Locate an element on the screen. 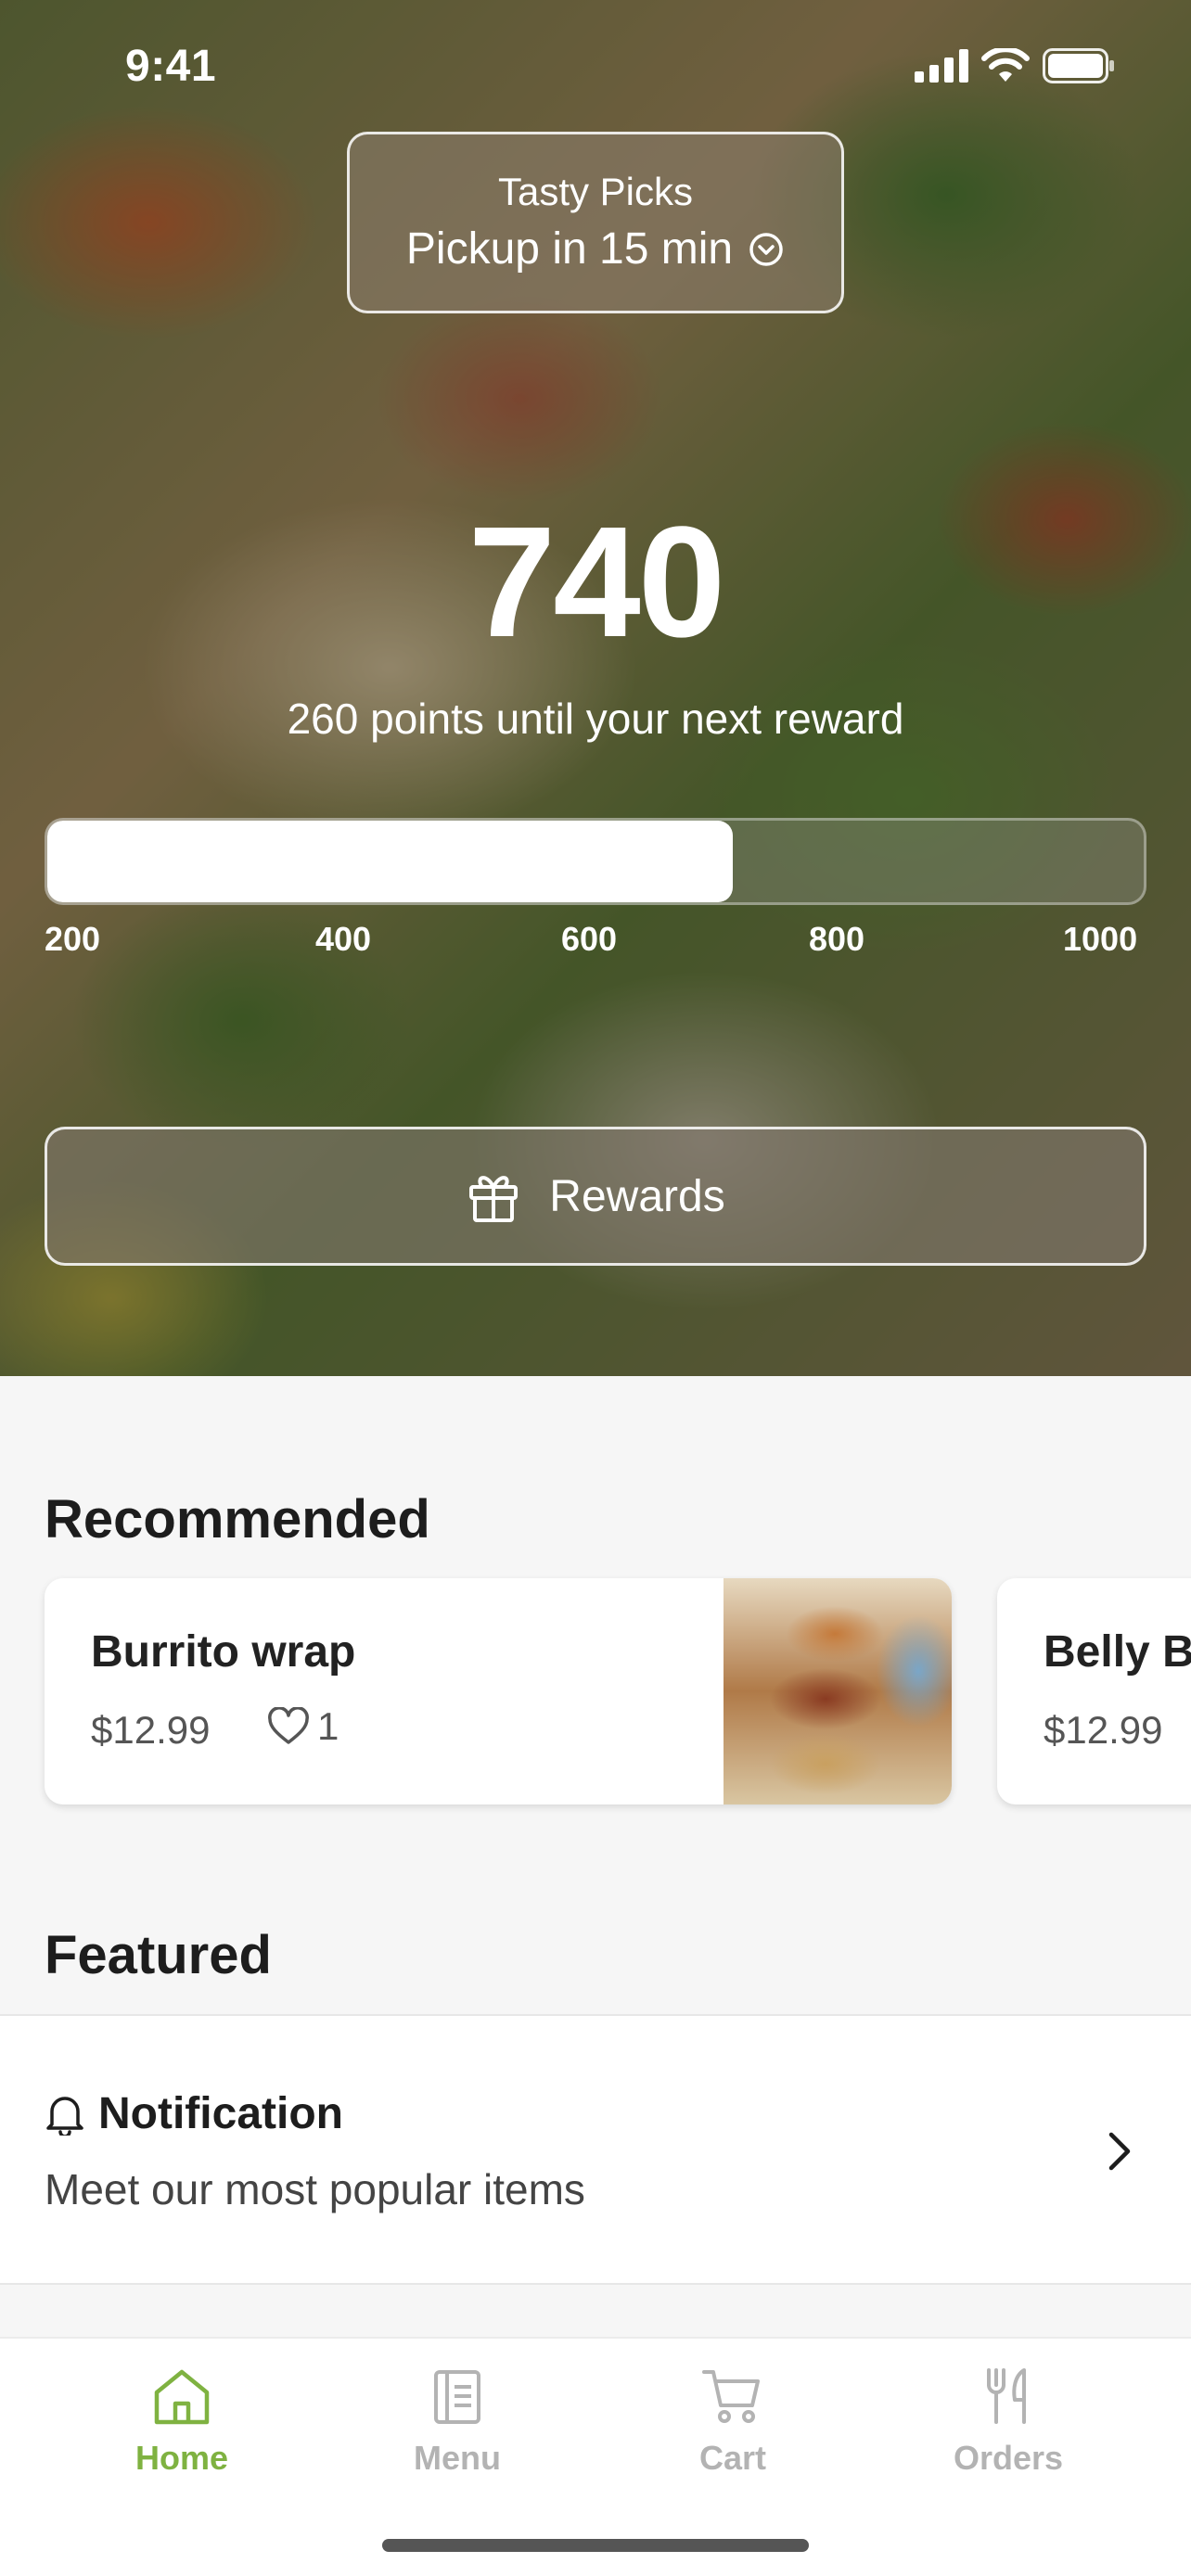  store-name: Tasty Picks is located at coordinates (595, 191).